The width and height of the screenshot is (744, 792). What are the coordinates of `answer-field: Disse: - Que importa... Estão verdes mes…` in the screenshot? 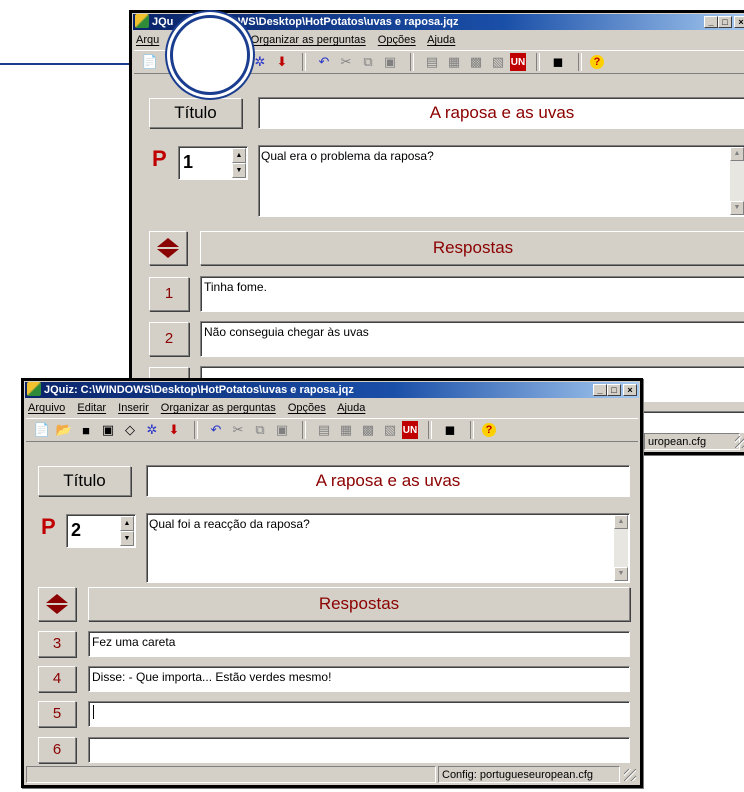 It's located at (359, 679).